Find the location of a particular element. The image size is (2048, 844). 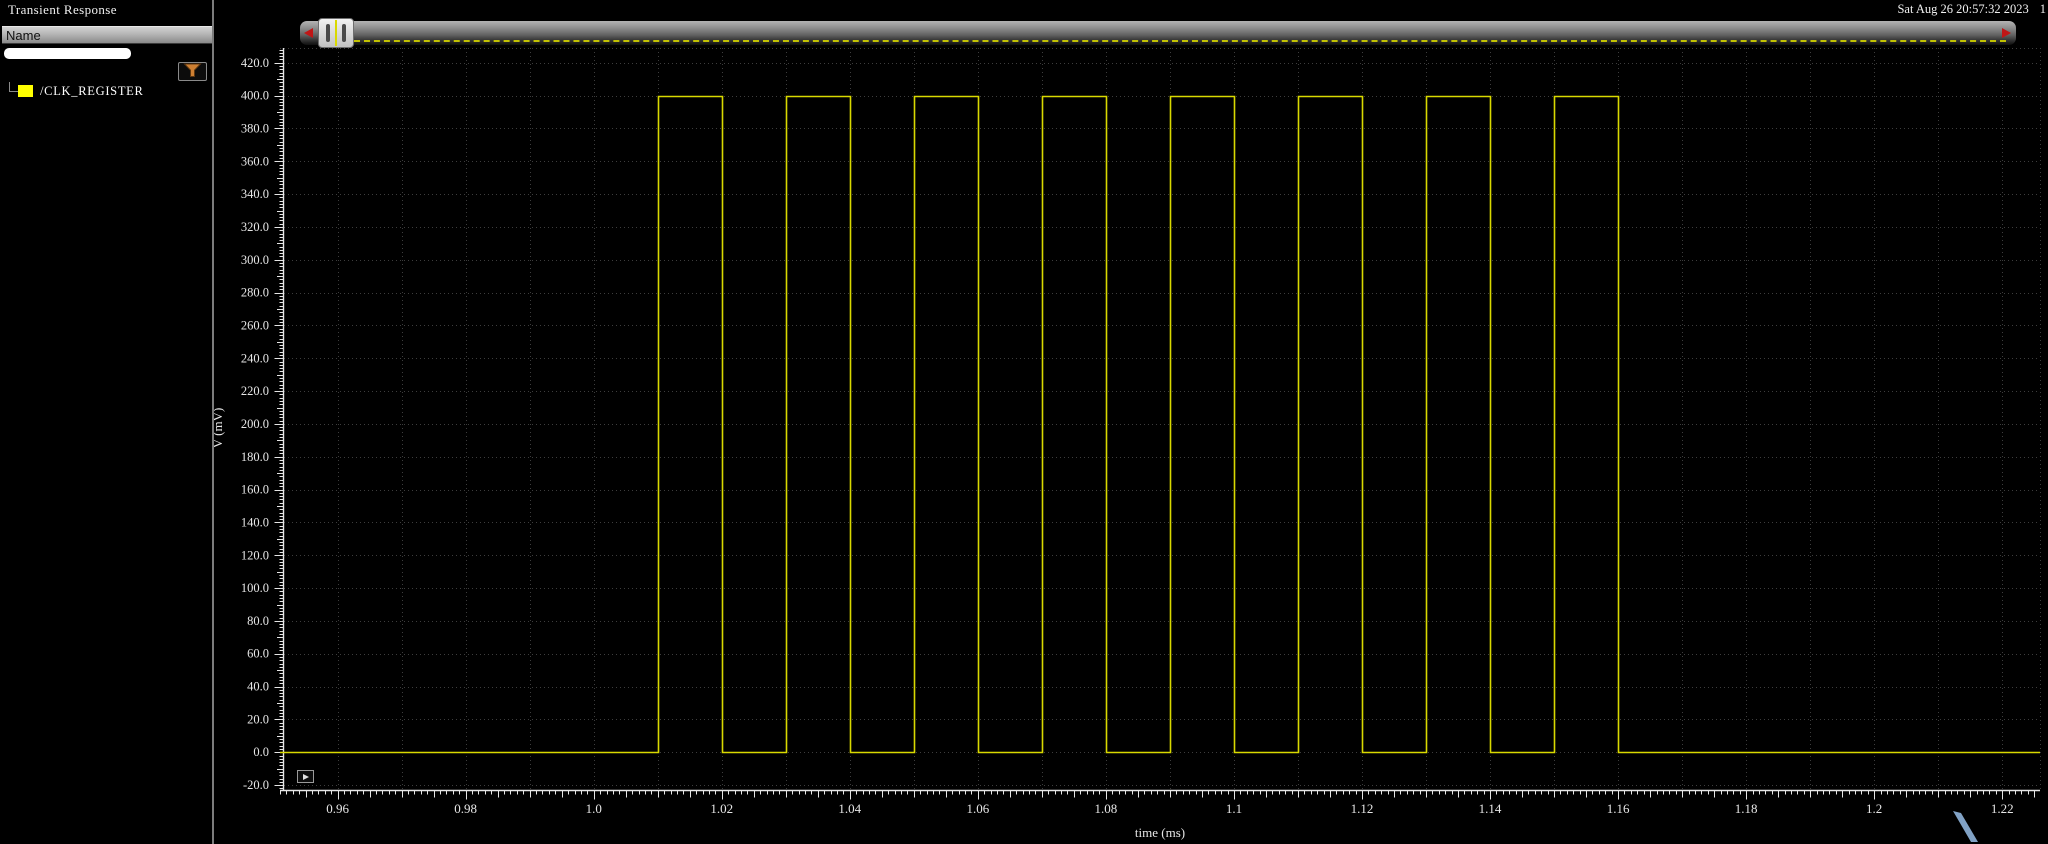

signal-column-header: Name is located at coordinates (107, 35).